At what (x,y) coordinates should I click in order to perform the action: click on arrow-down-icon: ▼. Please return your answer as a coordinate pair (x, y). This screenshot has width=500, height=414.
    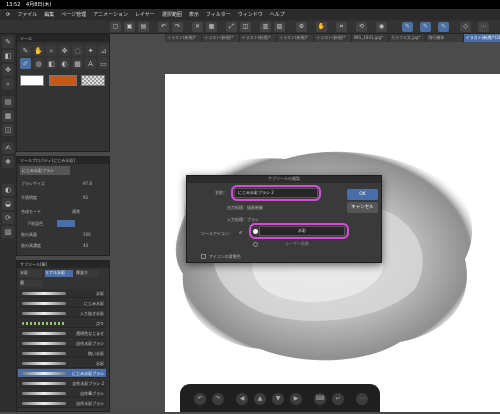
    Looking at the image, I should click on (278, 399).